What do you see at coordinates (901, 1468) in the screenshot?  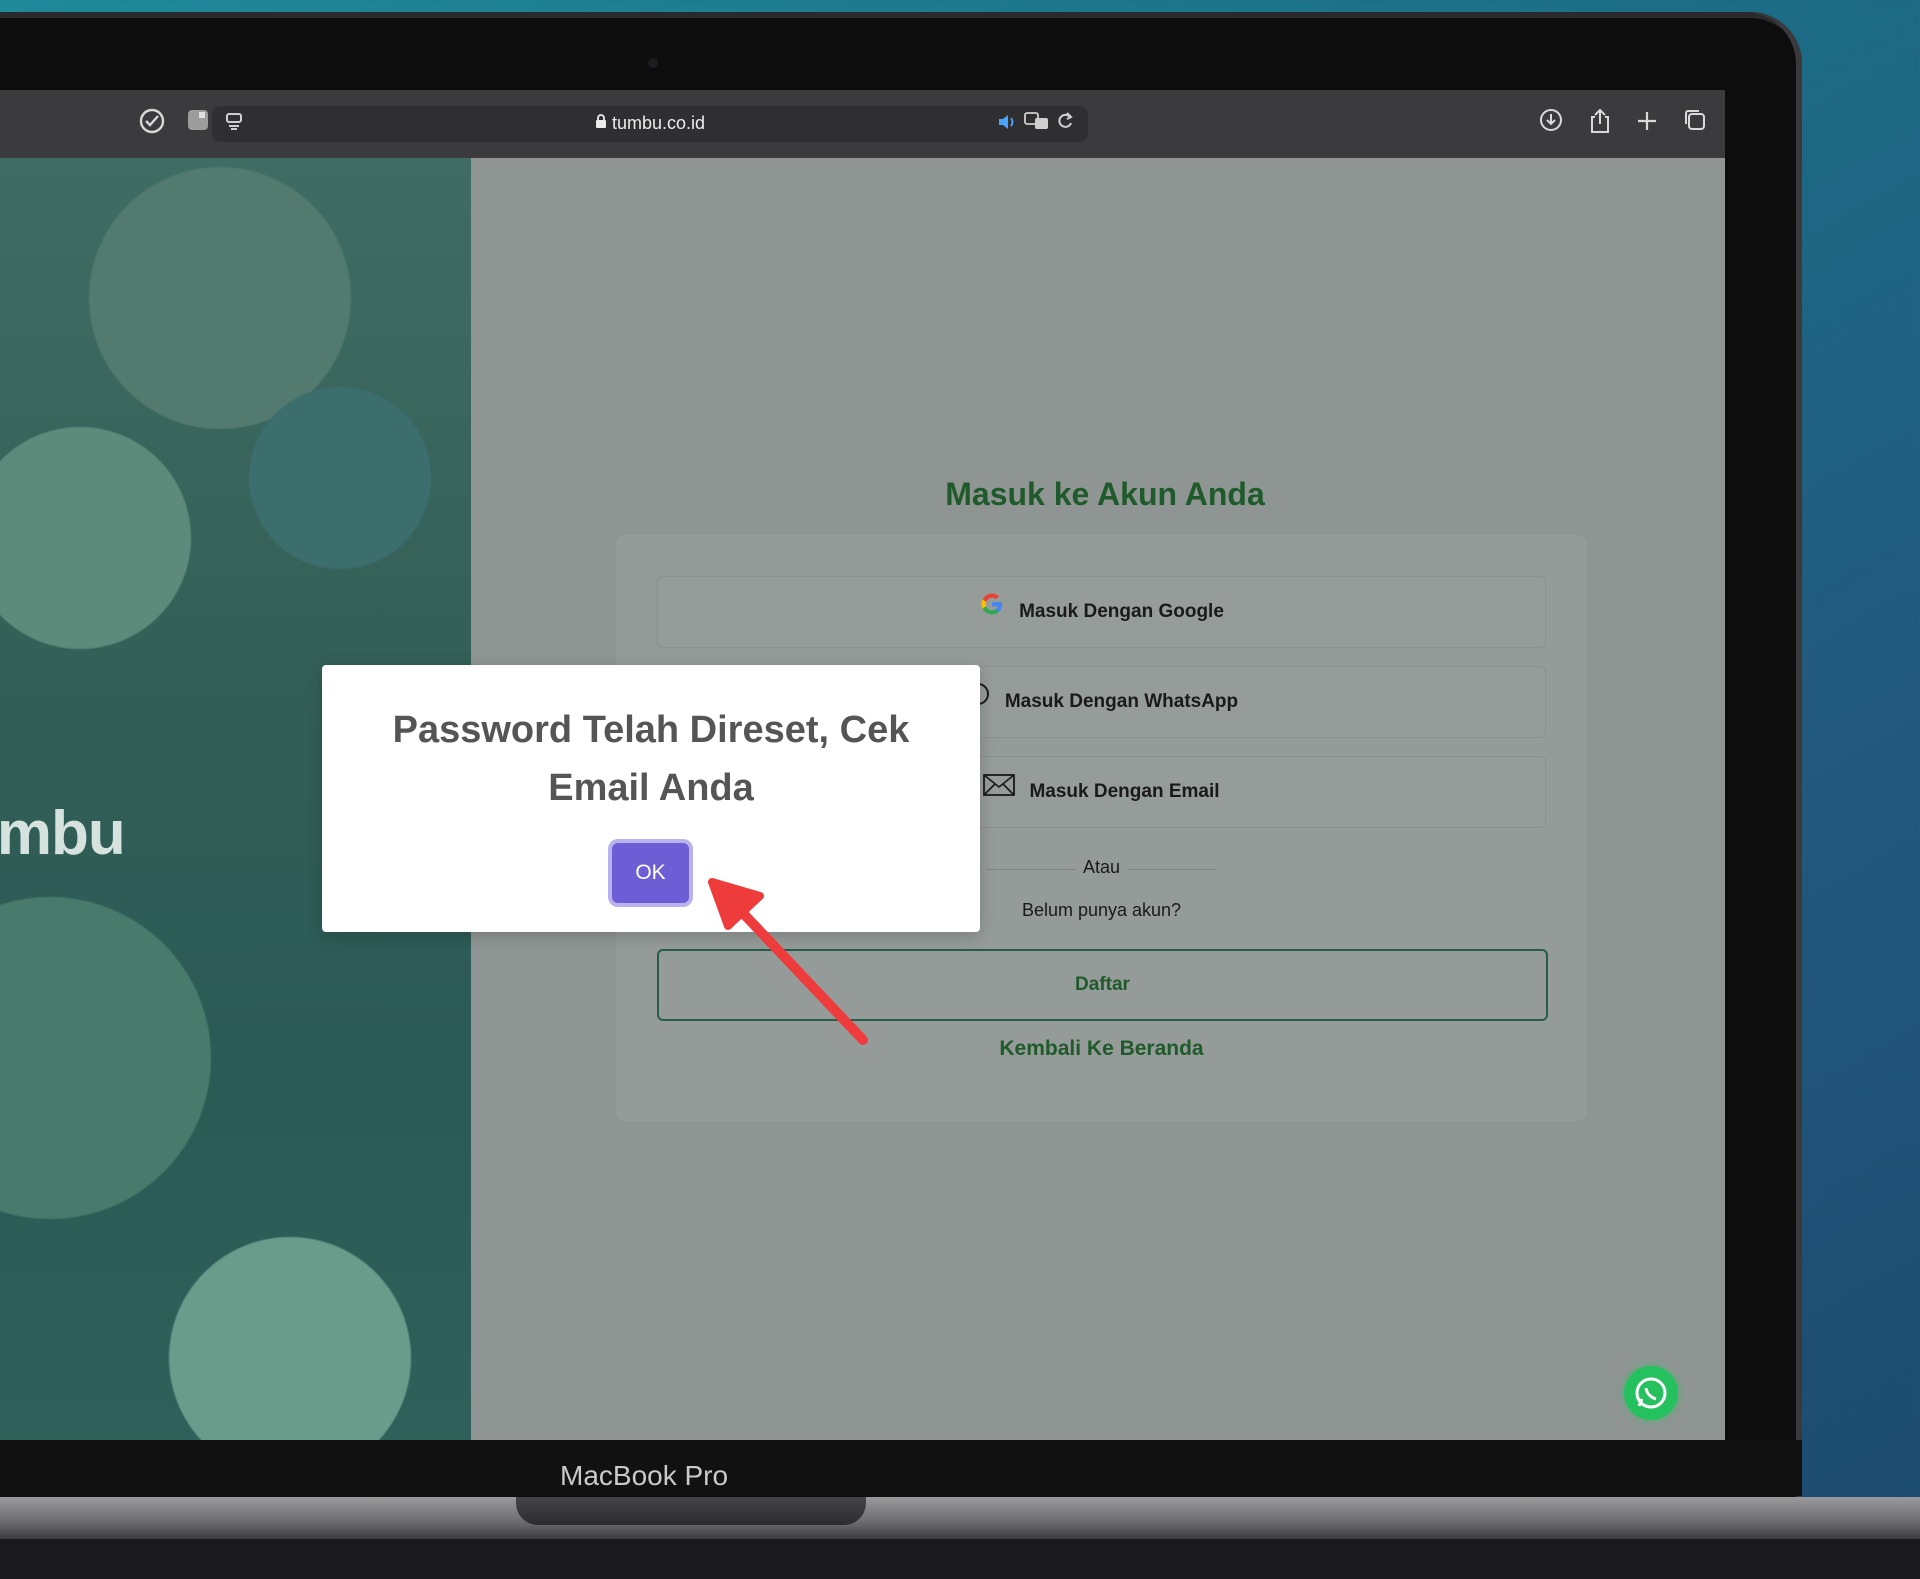 I see `laptop-chin` at bounding box center [901, 1468].